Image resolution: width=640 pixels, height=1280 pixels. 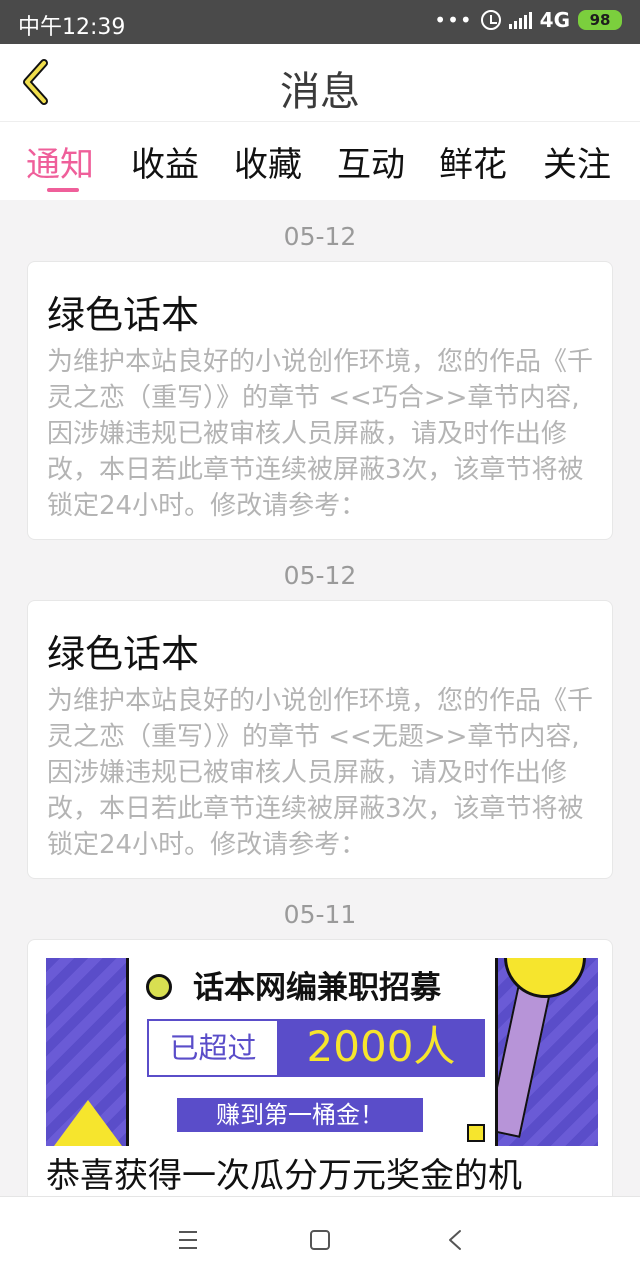 I want to click on signal-icon, so click(x=520, y=20).